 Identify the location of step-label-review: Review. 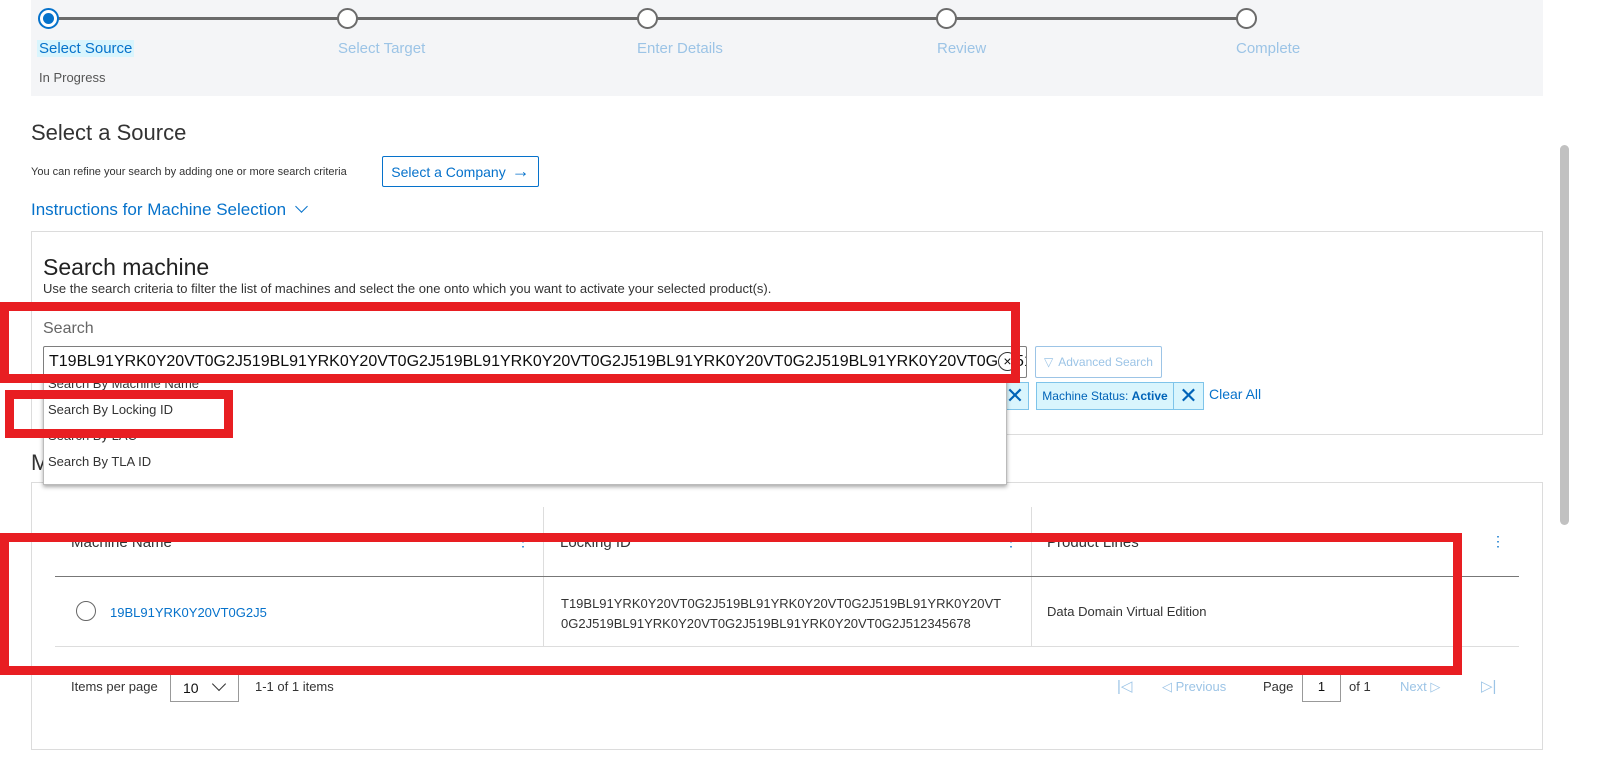
(962, 48).